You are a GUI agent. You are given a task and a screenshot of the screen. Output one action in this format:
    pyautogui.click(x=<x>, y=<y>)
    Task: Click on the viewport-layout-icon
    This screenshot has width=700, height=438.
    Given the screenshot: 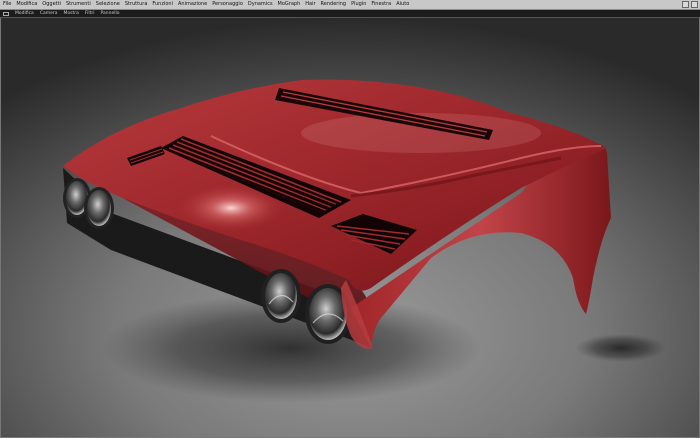 What is the action you would take?
    pyautogui.click(x=6, y=13)
    